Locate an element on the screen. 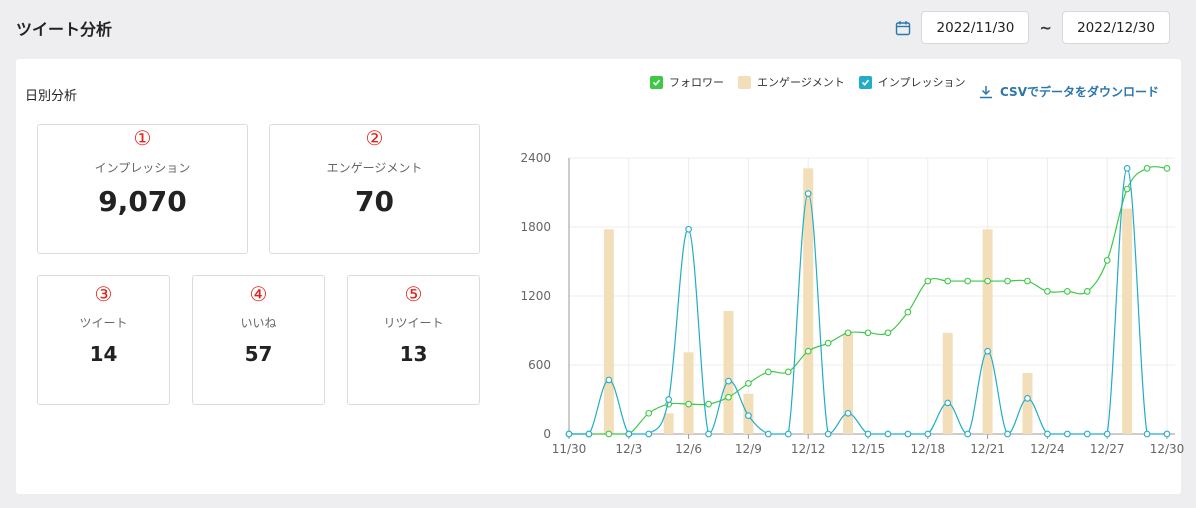 This screenshot has height=508, width=1196. x-tick-label: 12/21 is located at coordinates (987, 449).